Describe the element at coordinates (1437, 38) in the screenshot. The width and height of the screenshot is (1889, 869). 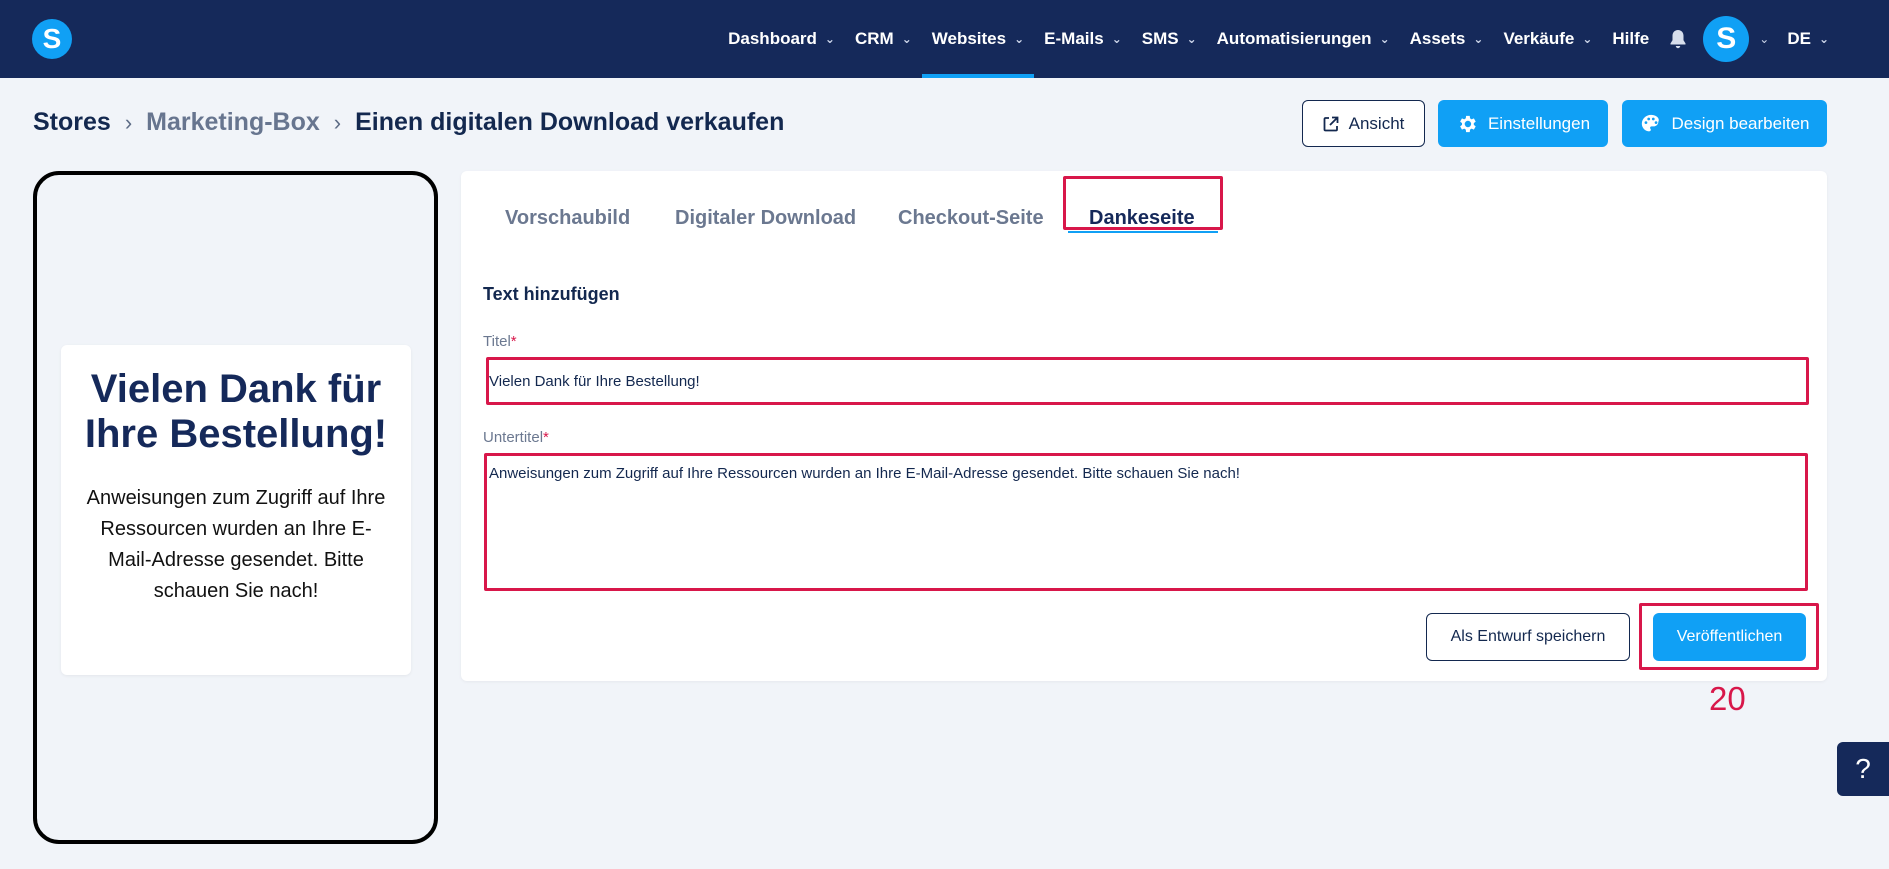
I see `nav-assets-label: Assets` at that location.